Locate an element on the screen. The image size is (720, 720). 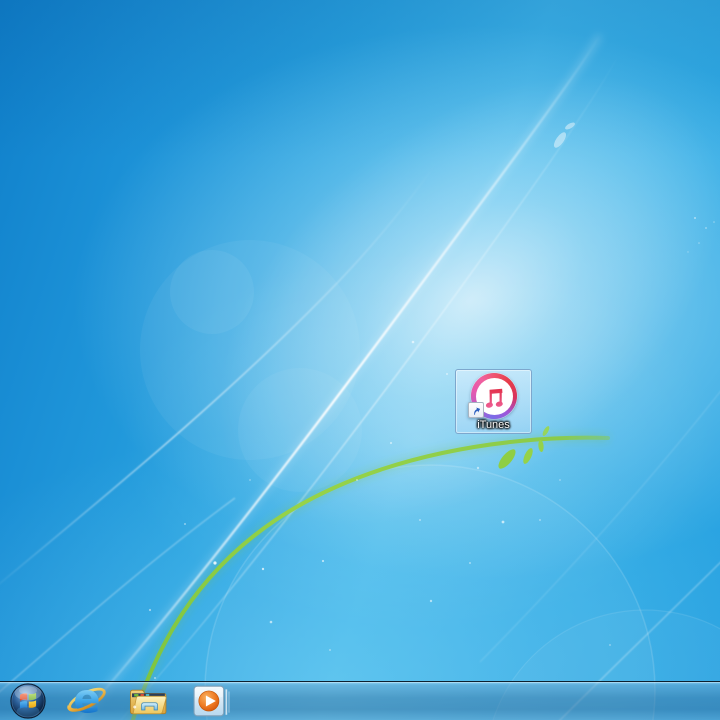
start-button is located at coordinates (28, 701).